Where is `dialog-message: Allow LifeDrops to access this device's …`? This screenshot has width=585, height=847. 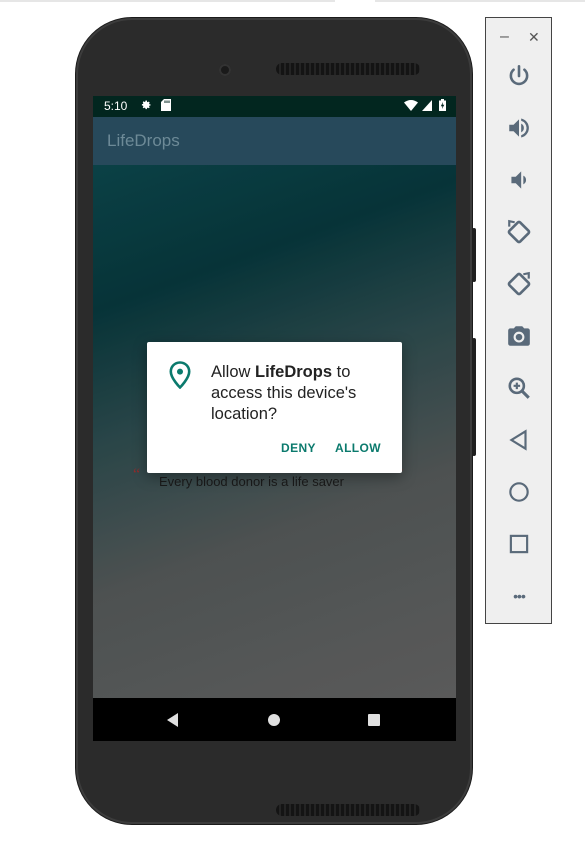
dialog-message: Allow LifeDrops to access this device's … is located at coordinates (301, 393).